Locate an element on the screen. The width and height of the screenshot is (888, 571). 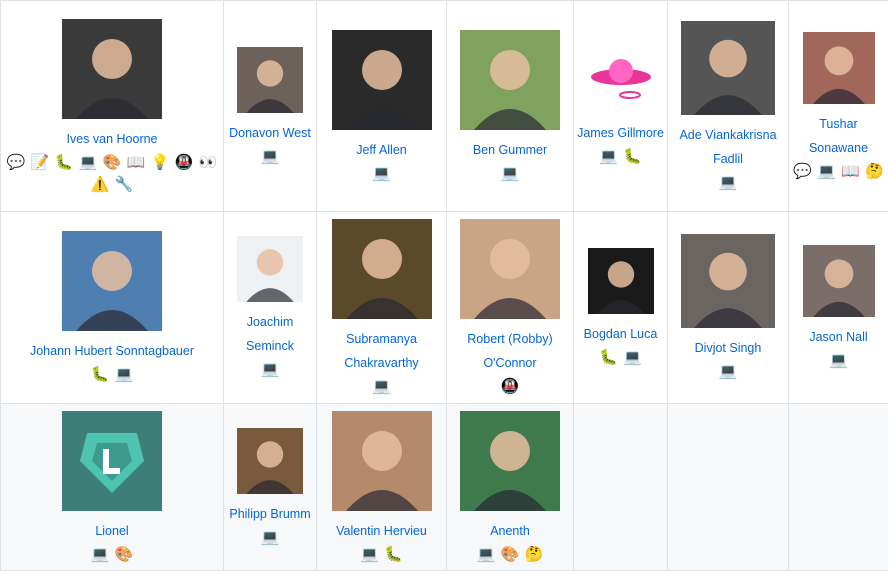
contributor-name: Anenth is located at coordinates (510, 531).